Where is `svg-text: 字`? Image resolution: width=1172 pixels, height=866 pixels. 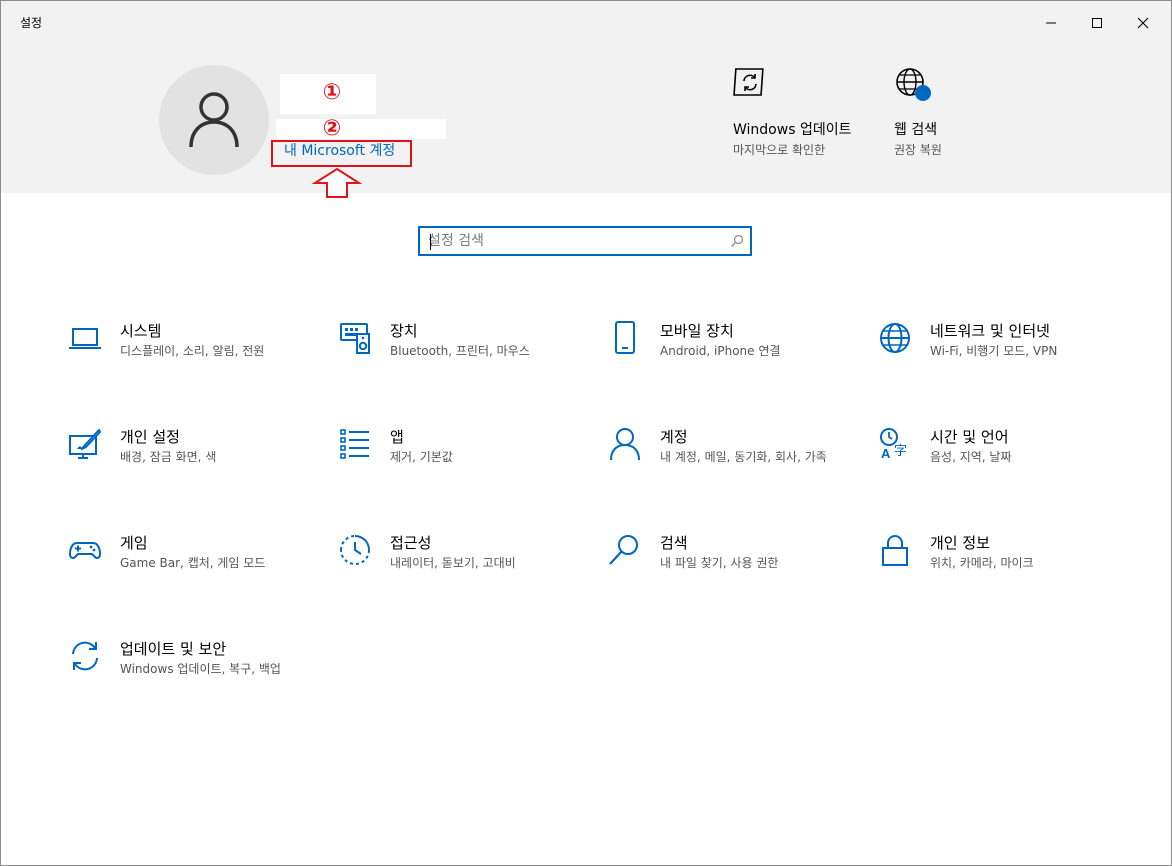 svg-text: 字 is located at coordinates (900, 451).